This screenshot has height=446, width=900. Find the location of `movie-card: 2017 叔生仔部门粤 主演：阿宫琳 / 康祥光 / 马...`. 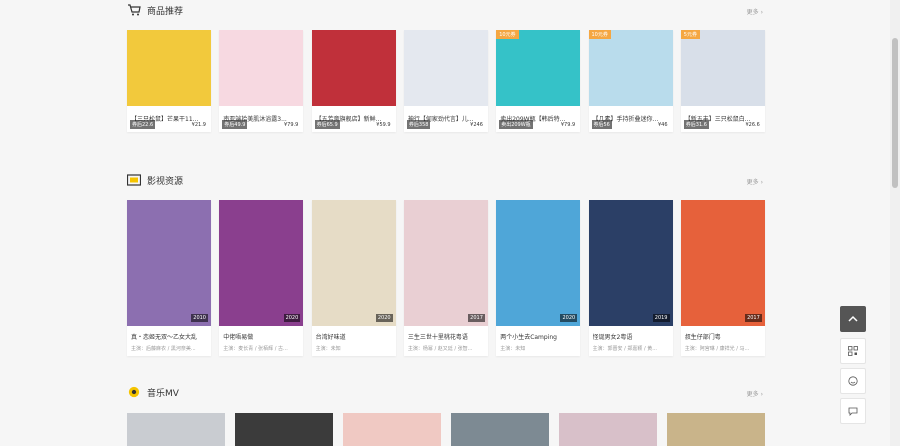

movie-card: 2017 叔生仔部门粤 主演：阿宫琳 / 康祥光 / 马... is located at coordinates (722, 278).